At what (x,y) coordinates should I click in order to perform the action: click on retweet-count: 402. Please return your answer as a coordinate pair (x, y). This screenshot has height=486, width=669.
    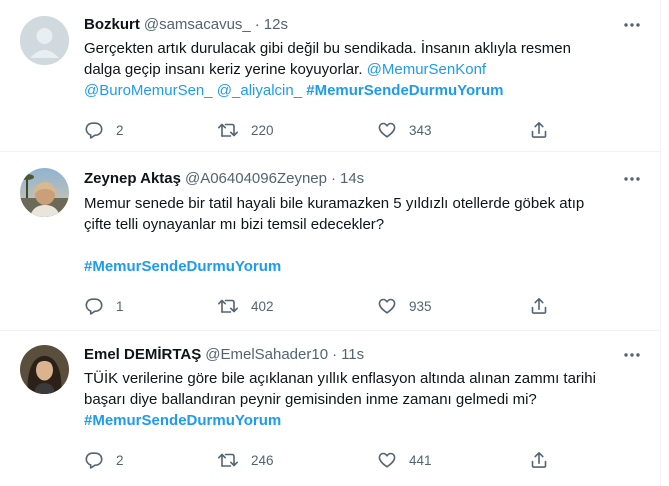
    Looking at the image, I should click on (262, 306).